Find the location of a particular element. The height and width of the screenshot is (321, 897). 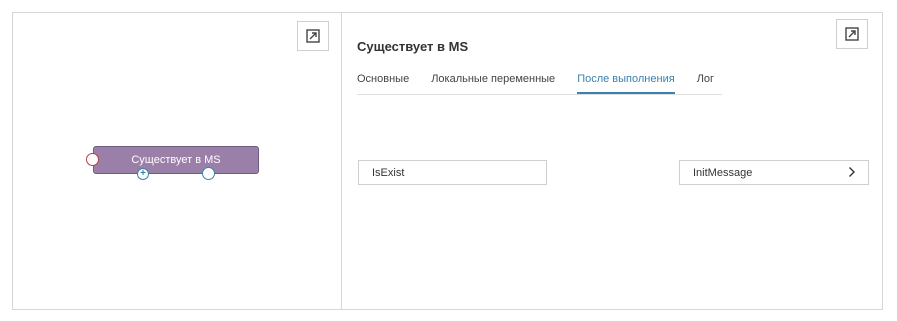

panel-title: Существует в MS is located at coordinates (413, 46).